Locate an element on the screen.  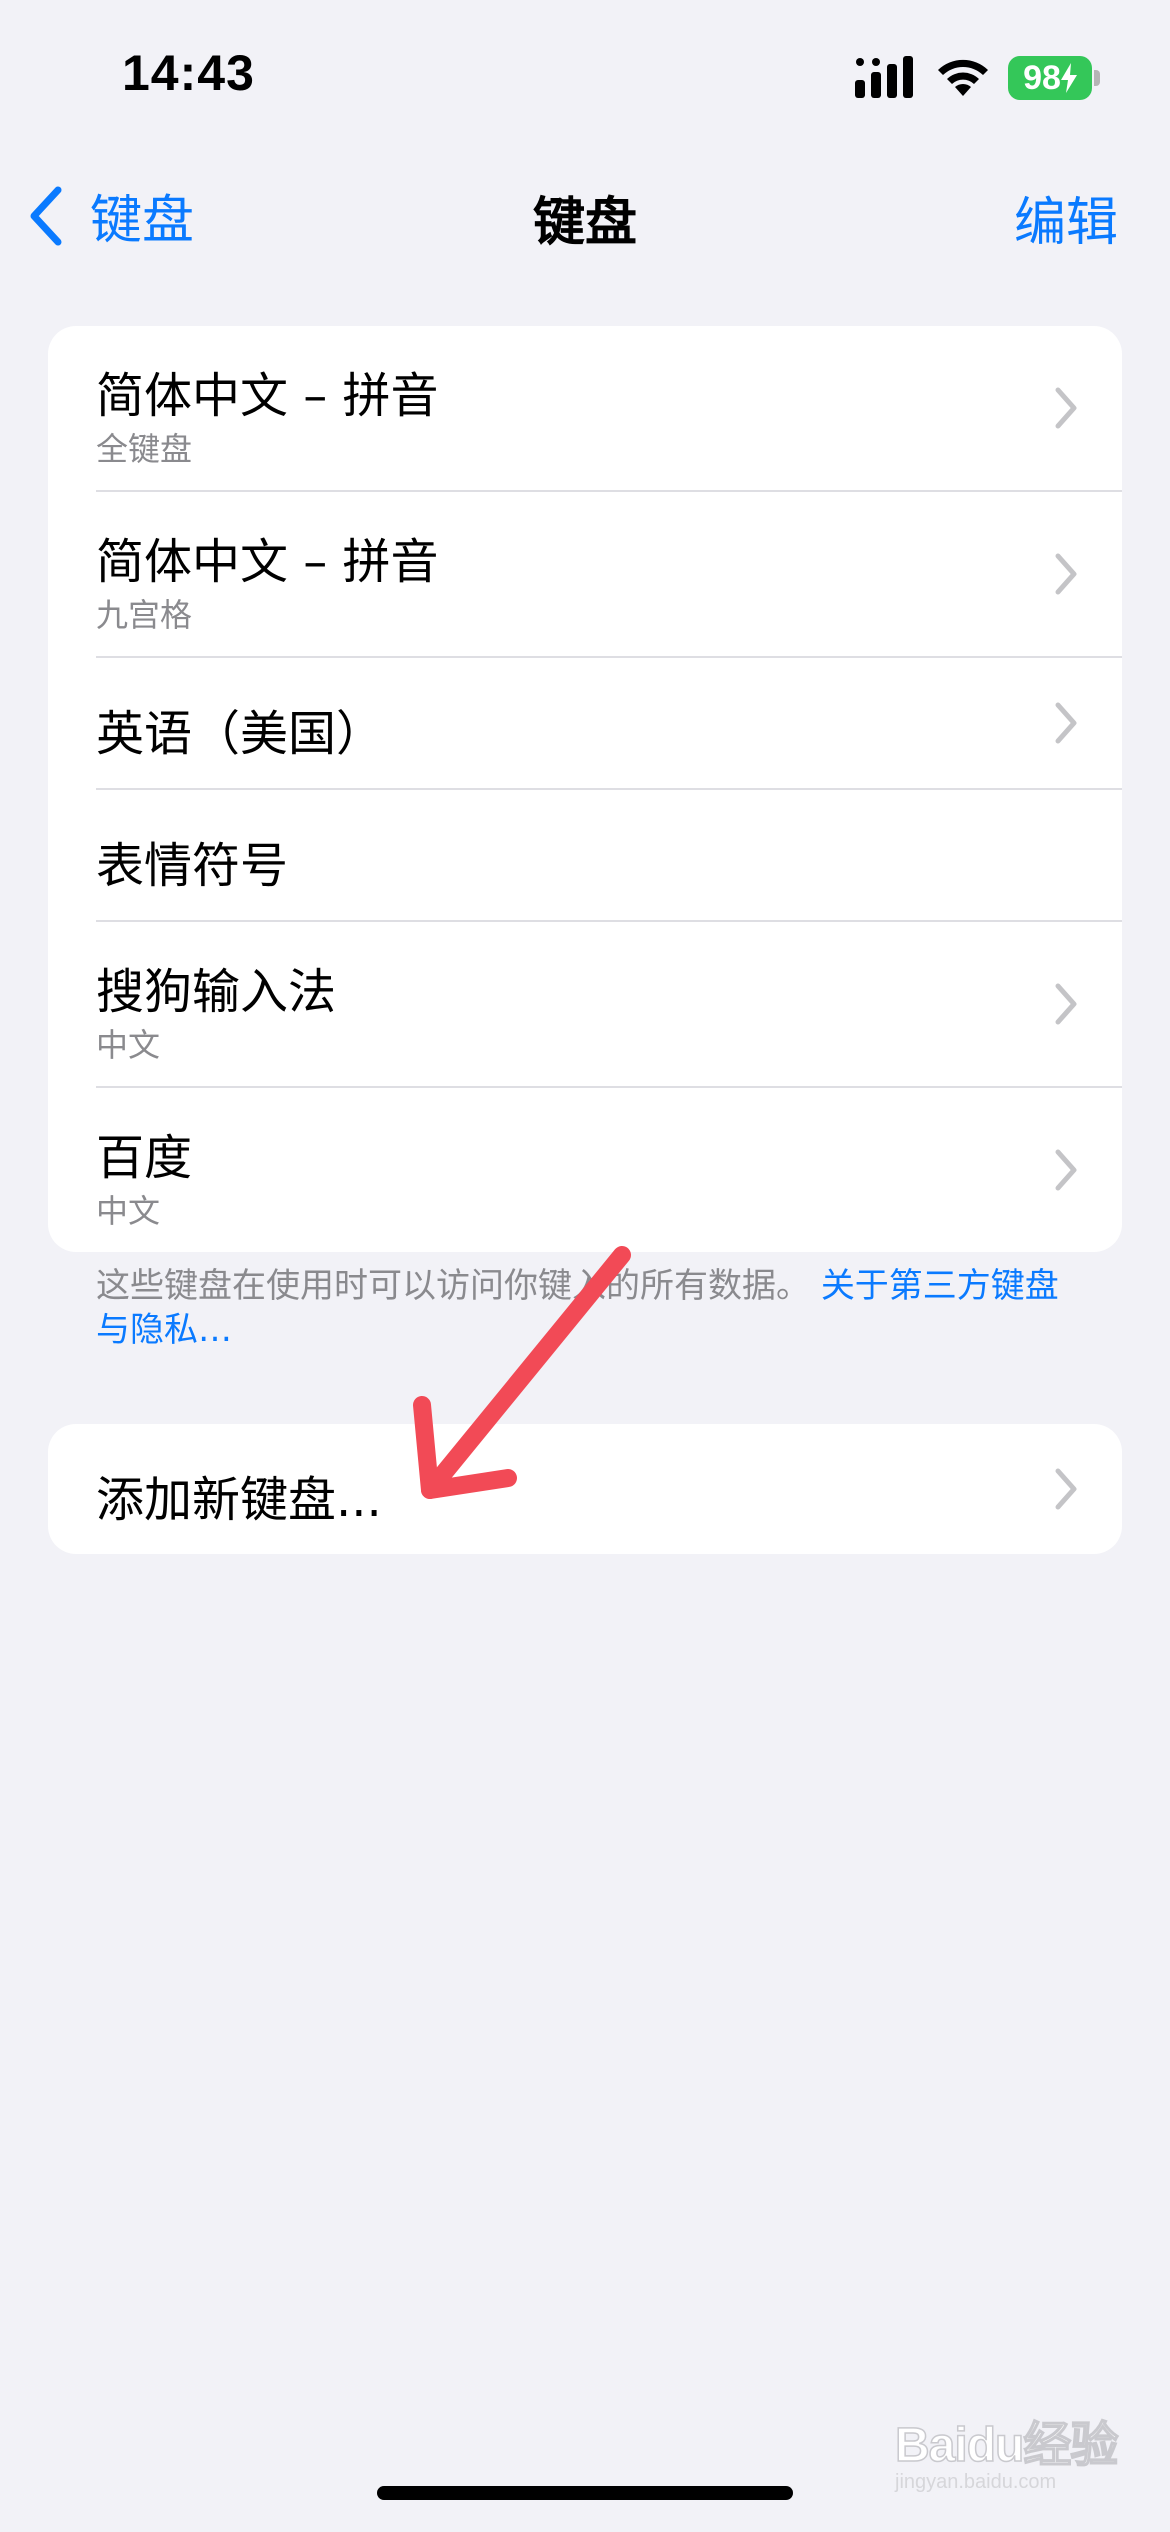
wifi-icon is located at coordinates (963, 77).